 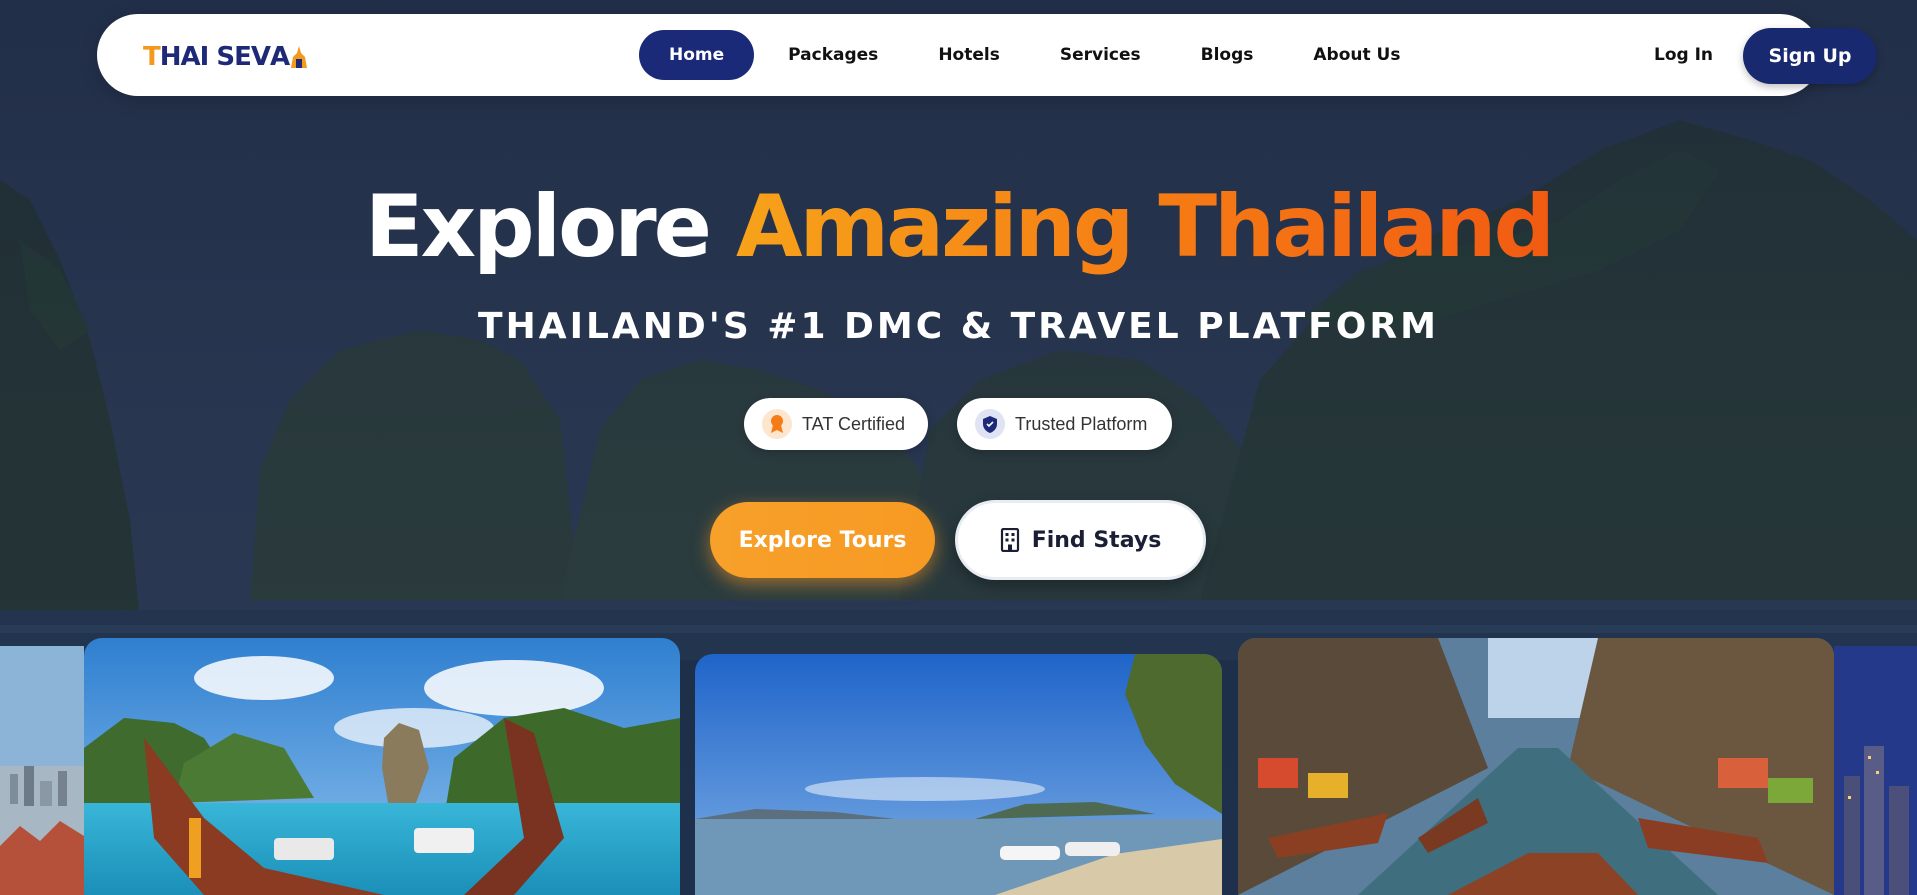 I want to click on trusted-platform-badge: Trusted Platform, so click(x=1064, y=424).